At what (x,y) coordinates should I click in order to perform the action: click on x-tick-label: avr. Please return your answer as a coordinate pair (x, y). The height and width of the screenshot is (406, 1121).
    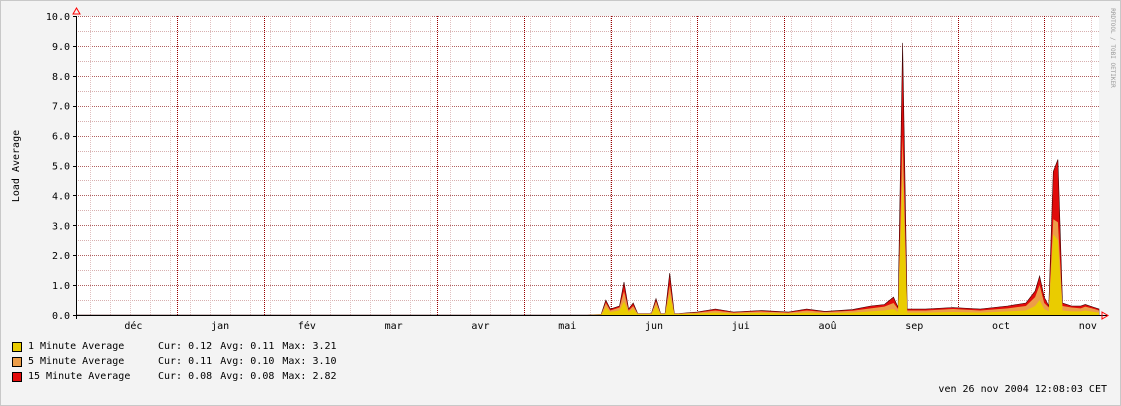
    Looking at the image, I should click on (480, 326).